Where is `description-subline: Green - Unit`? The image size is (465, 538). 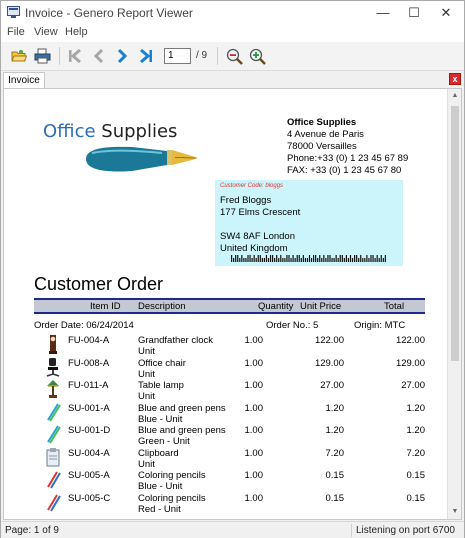
description-subline: Green - Unit is located at coordinates (164, 441).